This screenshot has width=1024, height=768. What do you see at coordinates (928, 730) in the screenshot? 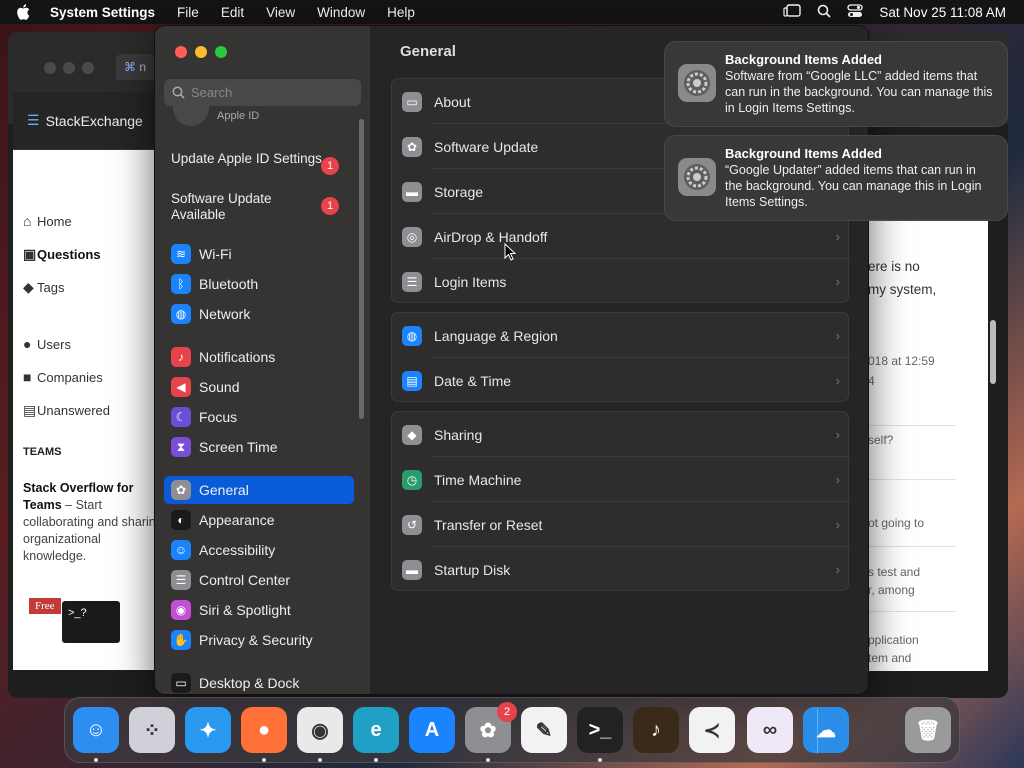
I see `trash-icon: 🗑` at bounding box center [928, 730].